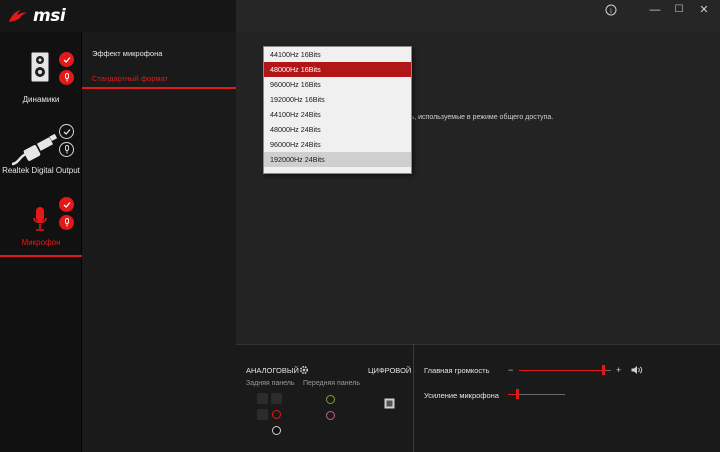 The image size is (720, 452). I want to click on maximize-icon: ☐, so click(679, 9).